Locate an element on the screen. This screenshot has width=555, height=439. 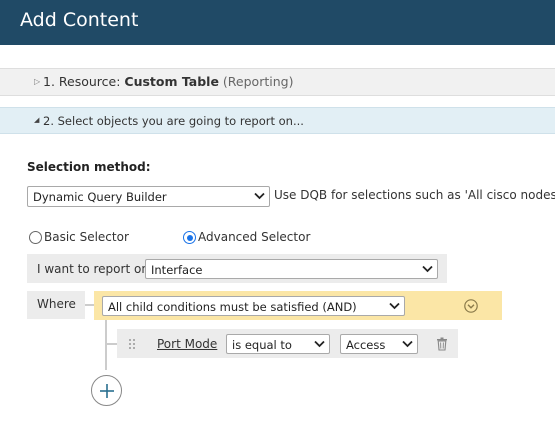
condition-field-link: Port Mode is located at coordinates (187, 344).